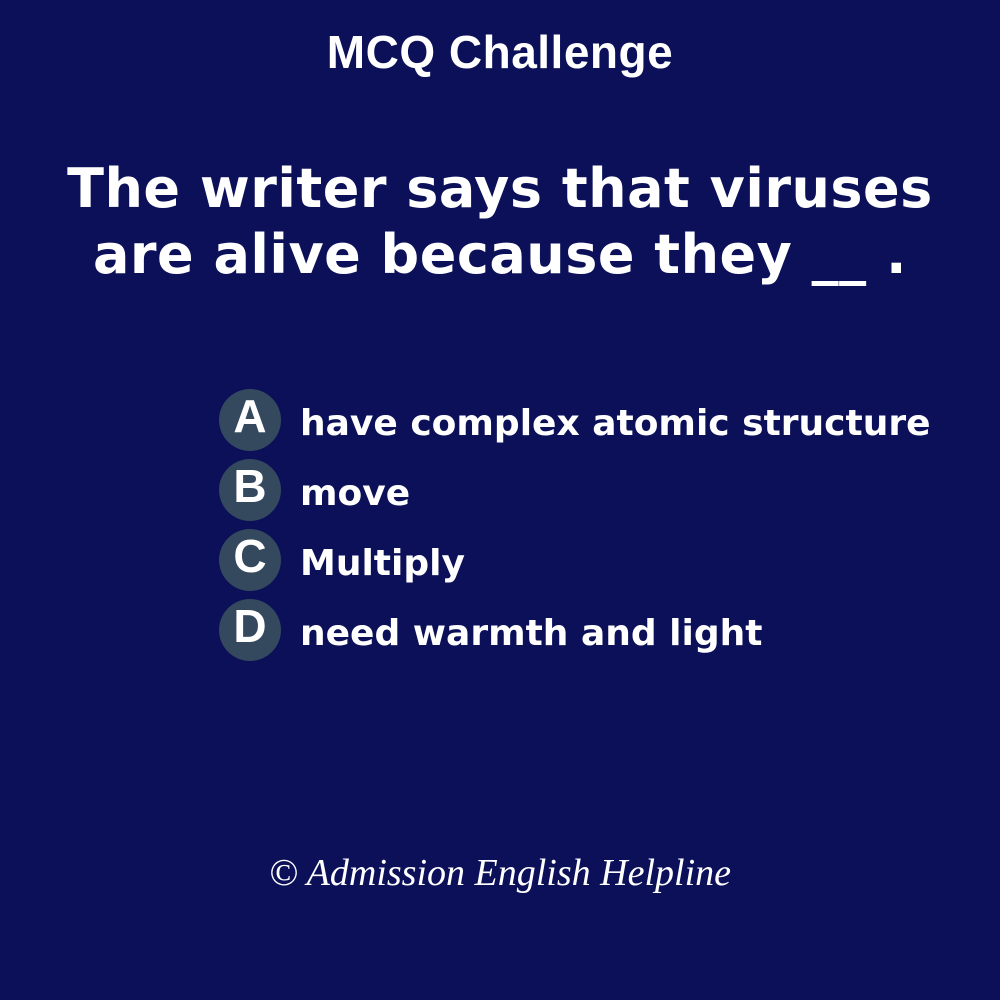 The image size is (1000, 1000). Describe the element at coordinates (500, 873) in the screenshot. I see `copyright-footer: © Admission English Helpline` at that location.